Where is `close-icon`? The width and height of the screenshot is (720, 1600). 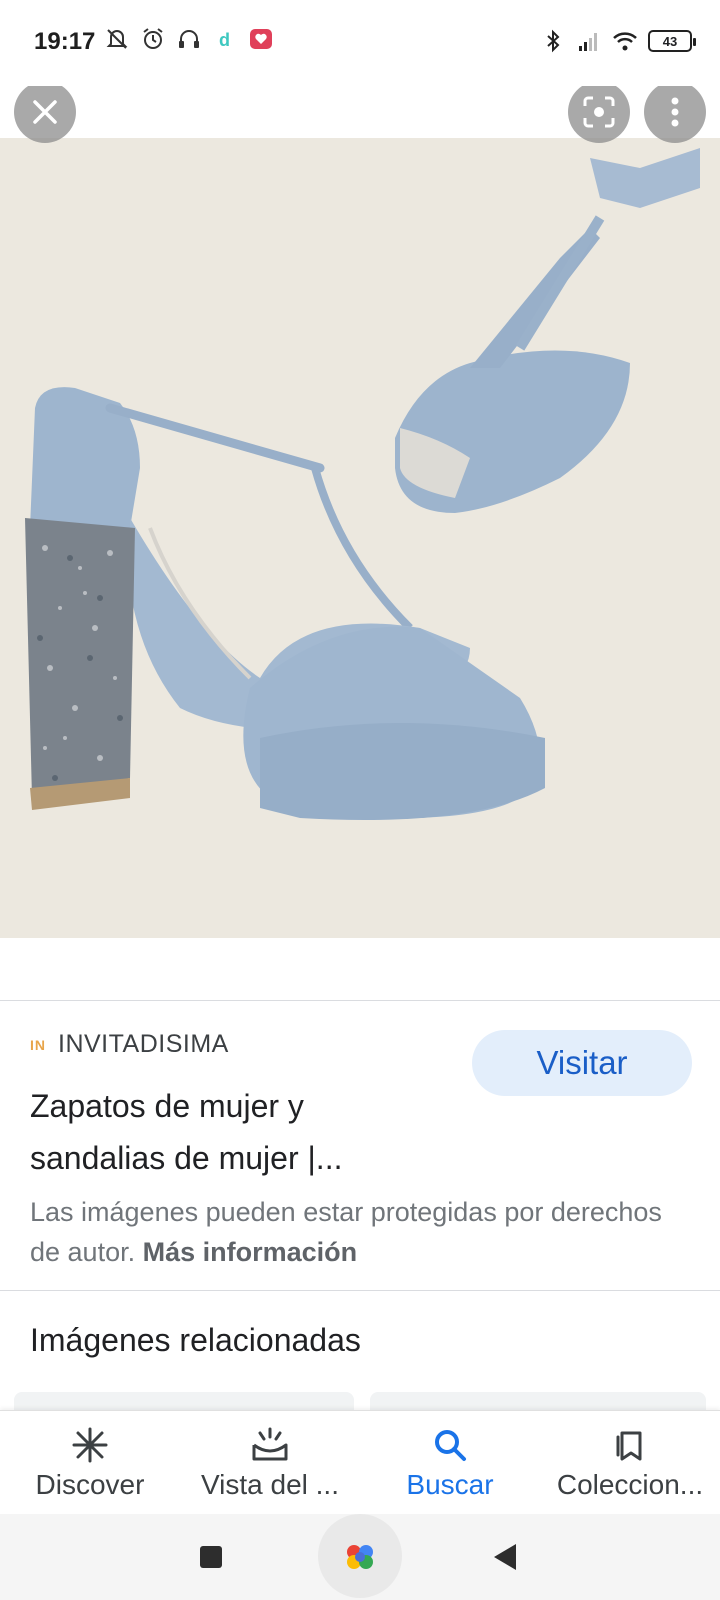
close-icon is located at coordinates (45, 112).